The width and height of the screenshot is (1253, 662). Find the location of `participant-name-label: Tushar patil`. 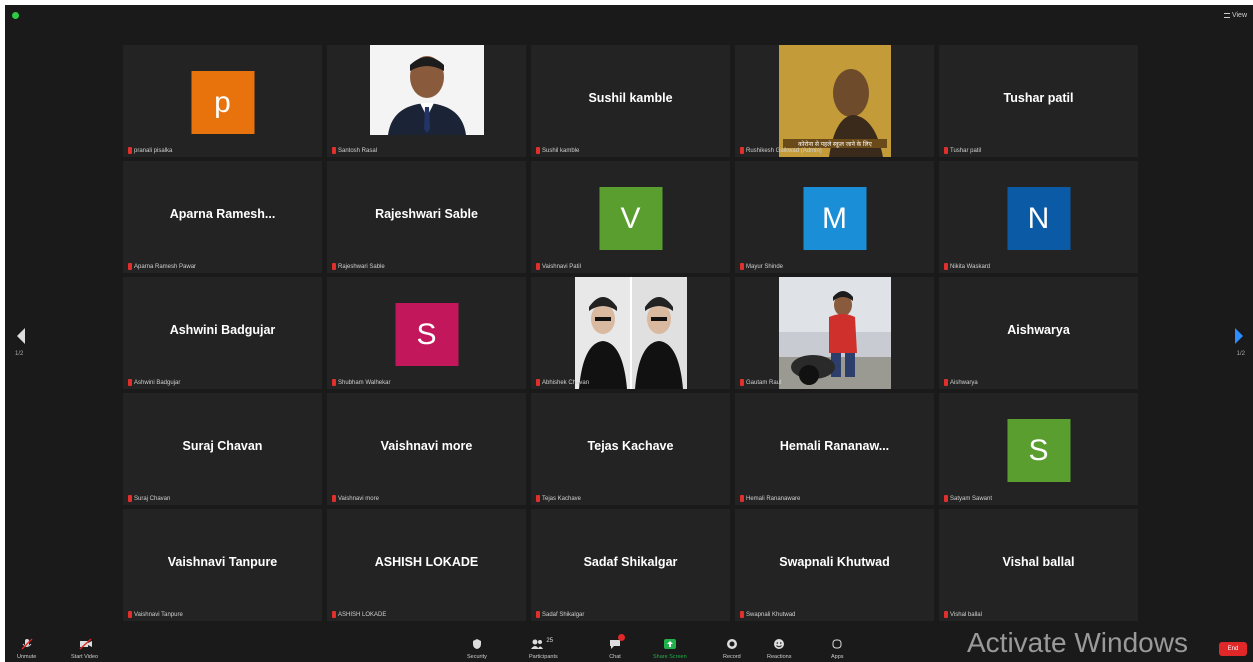

participant-name-label: Tushar patil is located at coordinates (966, 150).